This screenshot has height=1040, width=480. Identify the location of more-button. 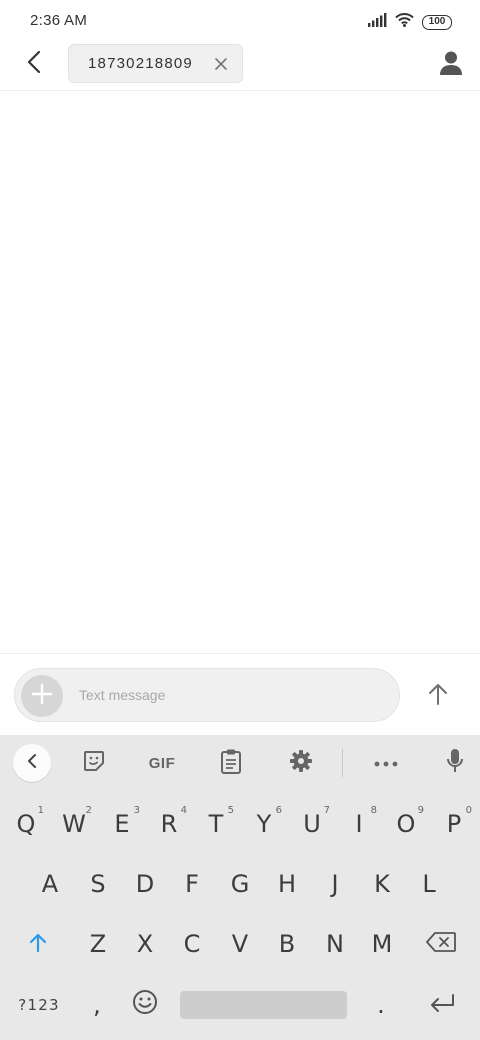
(386, 763).